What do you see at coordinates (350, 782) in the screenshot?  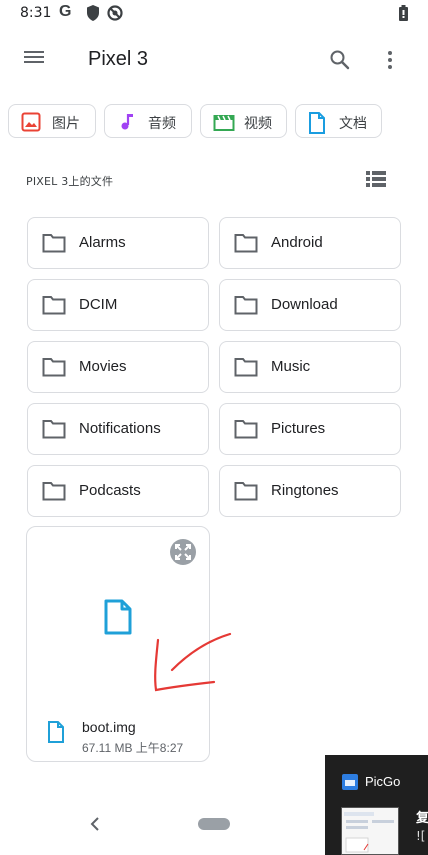 I see `picgo-icon` at bounding box center [350, 782].